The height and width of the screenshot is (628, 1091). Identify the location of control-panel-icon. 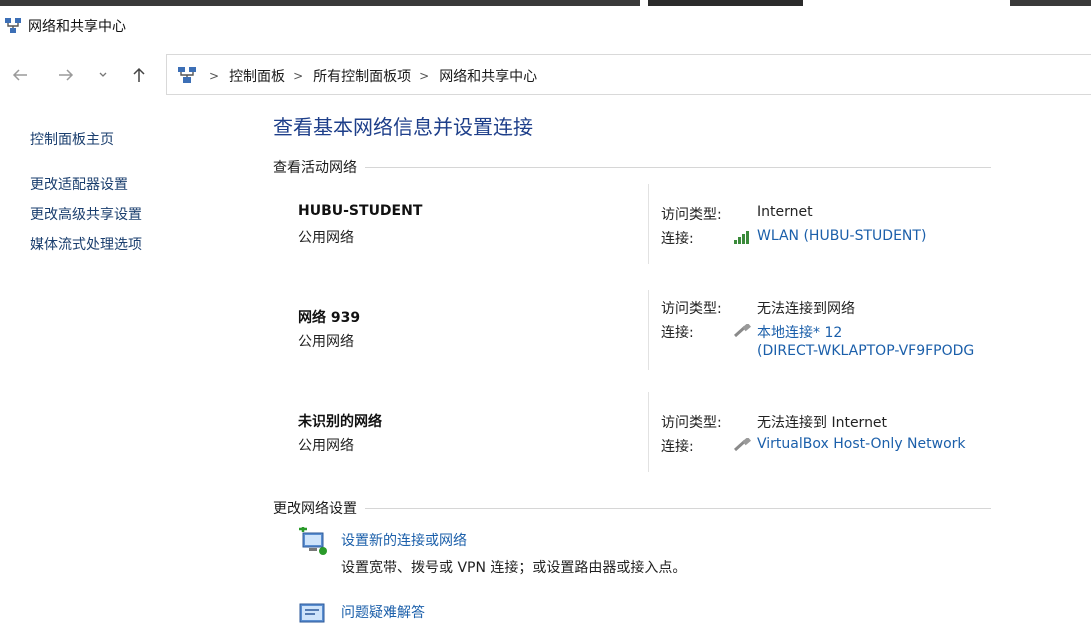
(187, 75).